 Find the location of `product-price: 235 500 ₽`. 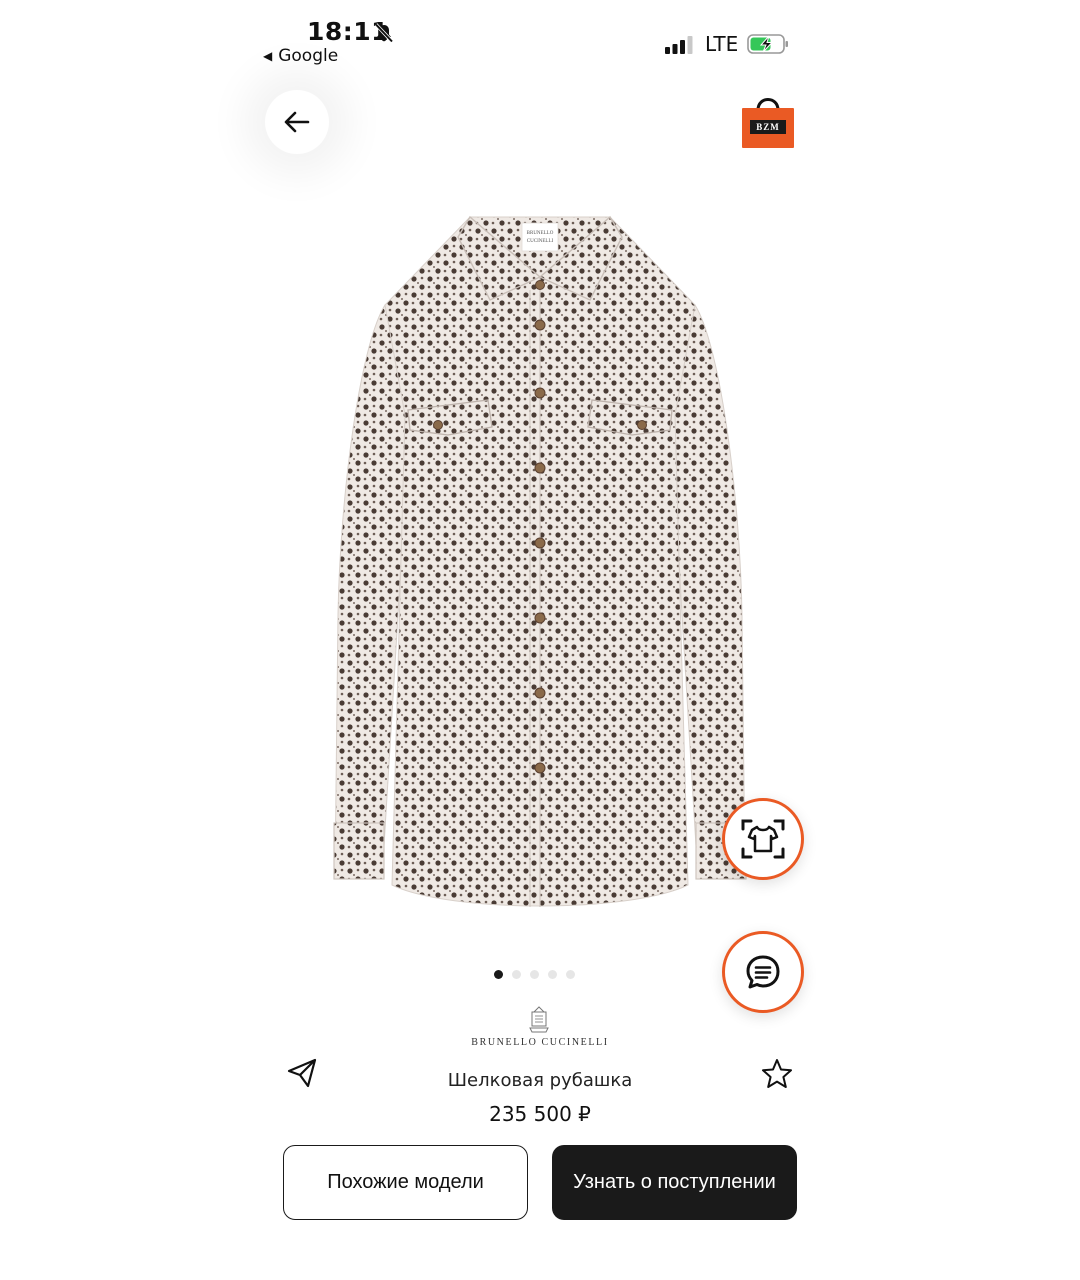

product-price: 235 500 ₽ is located at coordinates (540, 1114).